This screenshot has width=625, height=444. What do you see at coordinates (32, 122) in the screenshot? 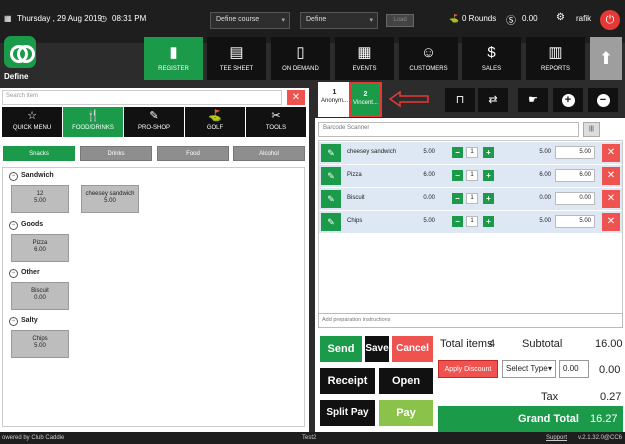
I see `category-quick-menu: ☆ QUICK MENU` at bounding box center [32, 122].